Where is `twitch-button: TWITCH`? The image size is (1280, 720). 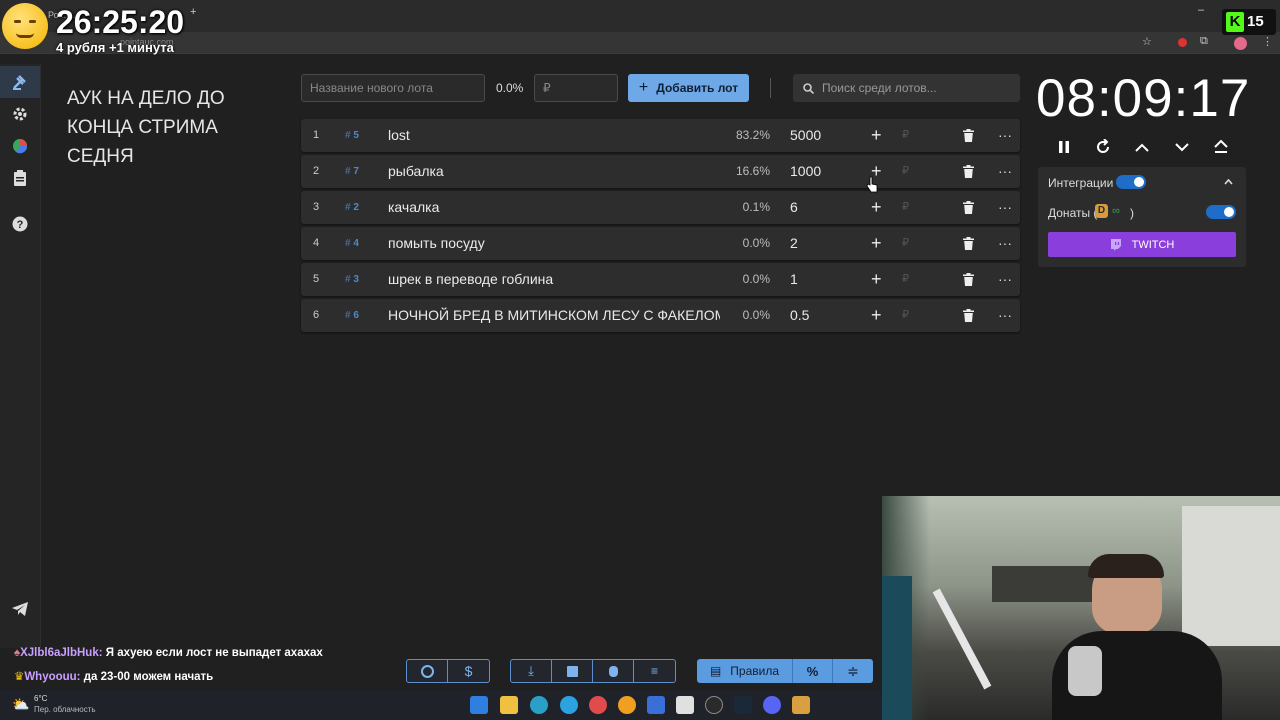
twitch-button: TWITCH is located at coordinates (1142, 244).